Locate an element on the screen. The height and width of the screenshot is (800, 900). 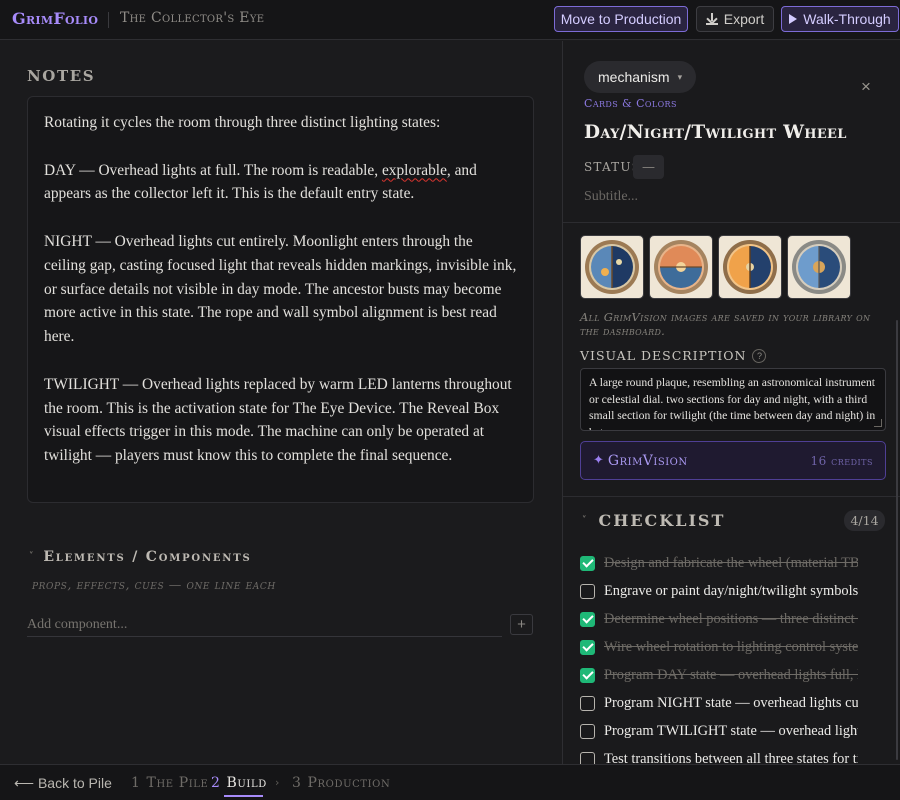
credits-count: 16 credits is located at coordinates (841, 460).